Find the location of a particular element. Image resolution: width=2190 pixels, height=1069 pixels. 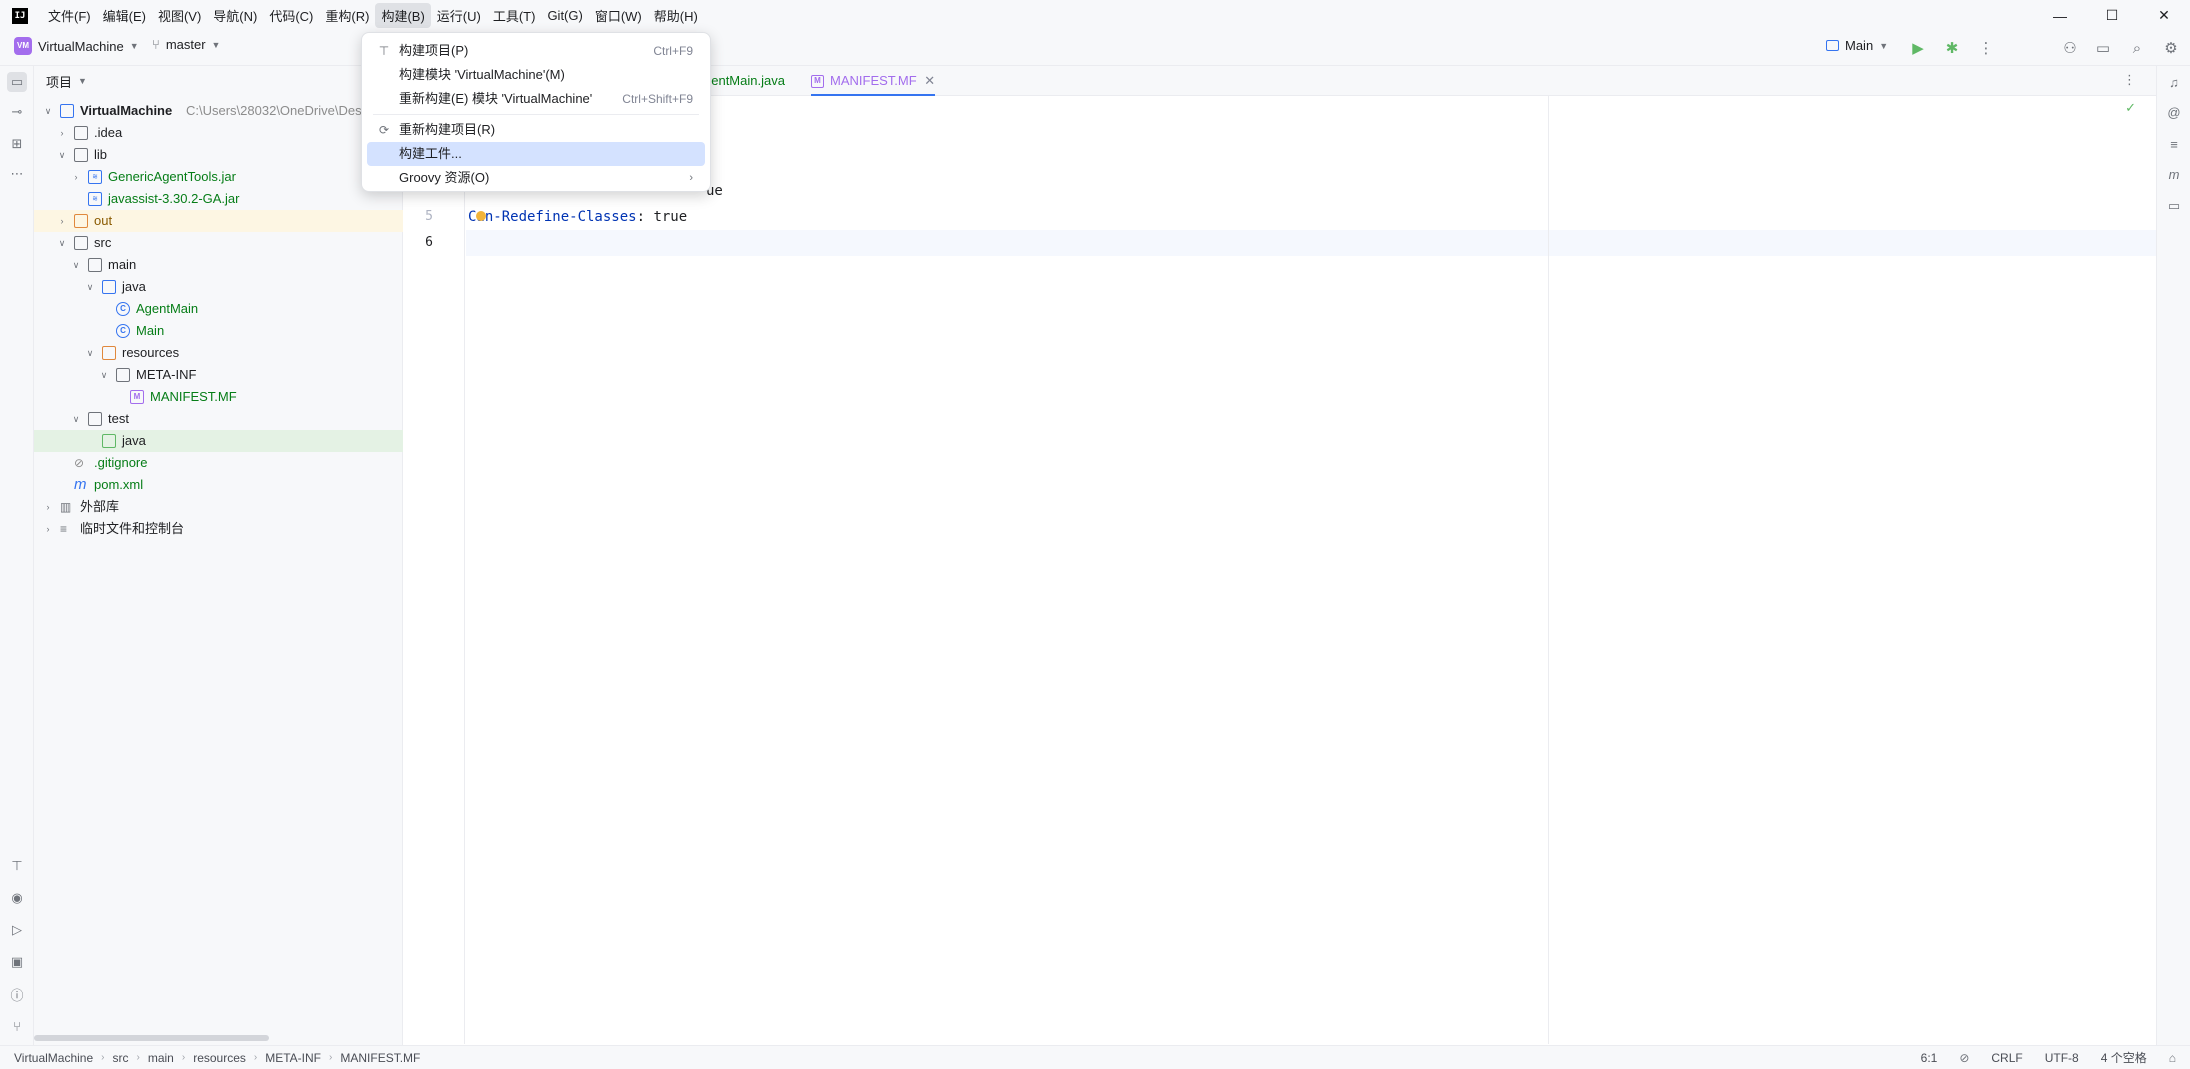

menu-item: Git(G) is located at coordinates (564, 15).